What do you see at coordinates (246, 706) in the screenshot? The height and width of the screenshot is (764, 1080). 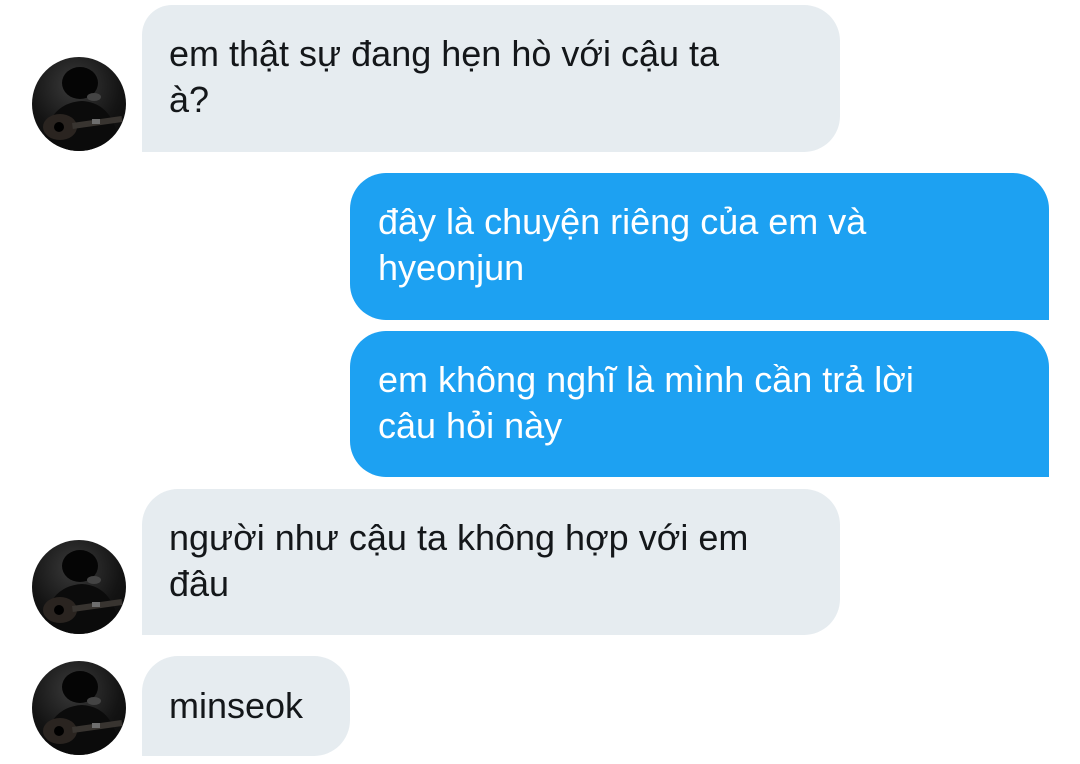 I see `message-bubble-incoming: minseok` at bounding box center [246, 706].